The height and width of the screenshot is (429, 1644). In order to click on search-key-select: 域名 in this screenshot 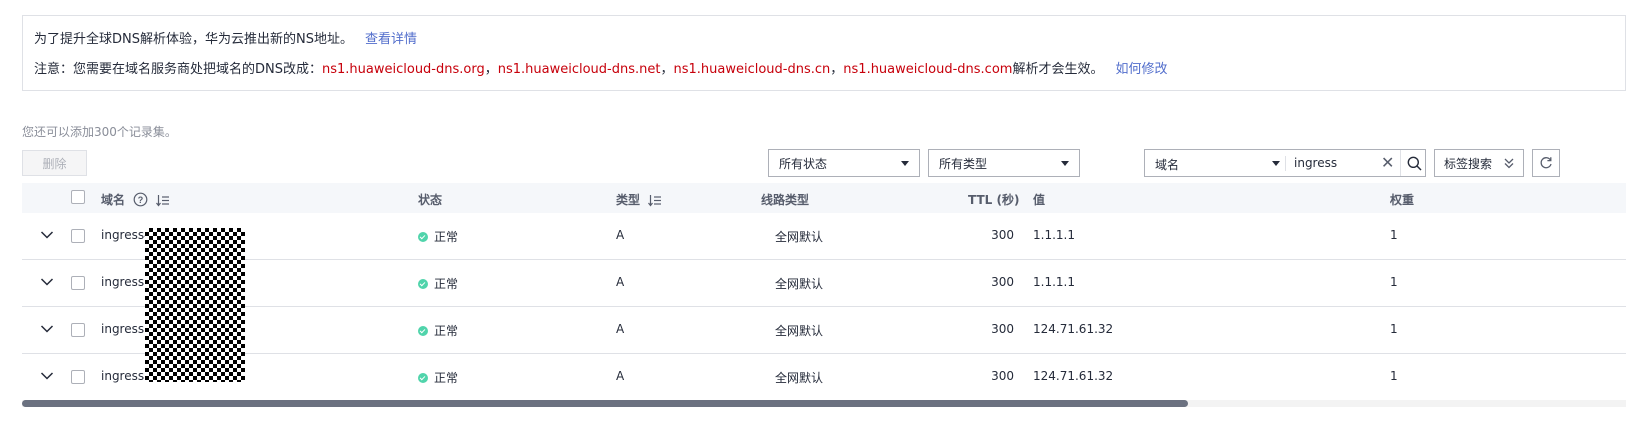, I will do `click(1167, 164)`.